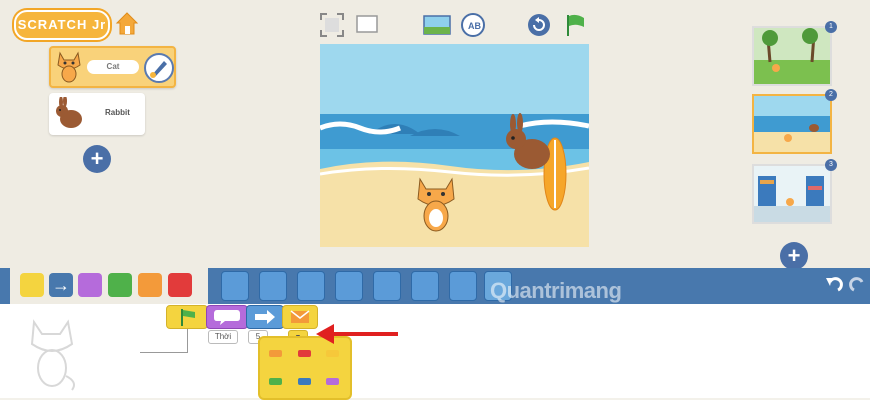 This screenshot has height=400, width=870. I want to click on category-looks, so click(90, 285).